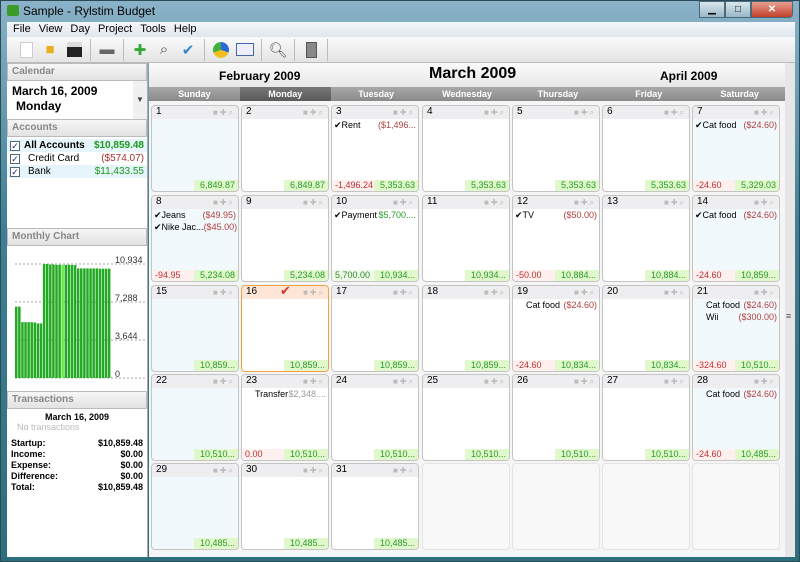 The width and height of the screenshot is (800, 562). Describe the element at coordinates (245, 50) in the screenshot. I see `line-chart-icon` at that location.